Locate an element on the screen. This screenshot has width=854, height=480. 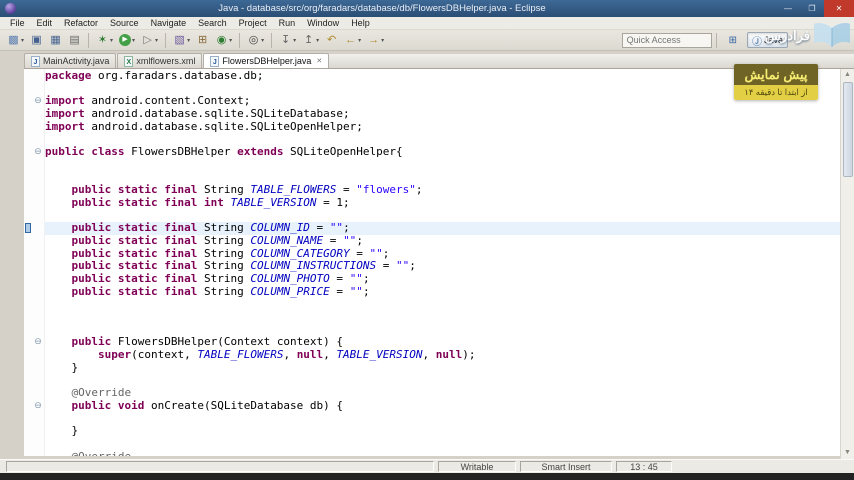
forward-icon: → ▾ is located at coordinates (375, 40).